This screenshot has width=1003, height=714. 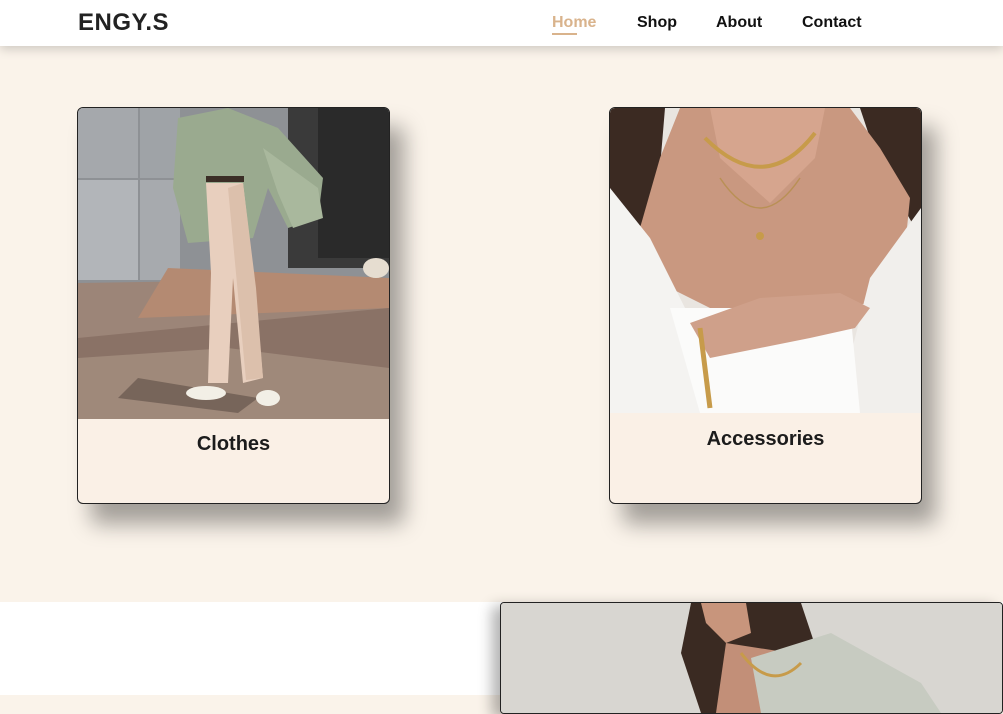 I want to click on nav-contact: Contact, so click(x=832, y=23).